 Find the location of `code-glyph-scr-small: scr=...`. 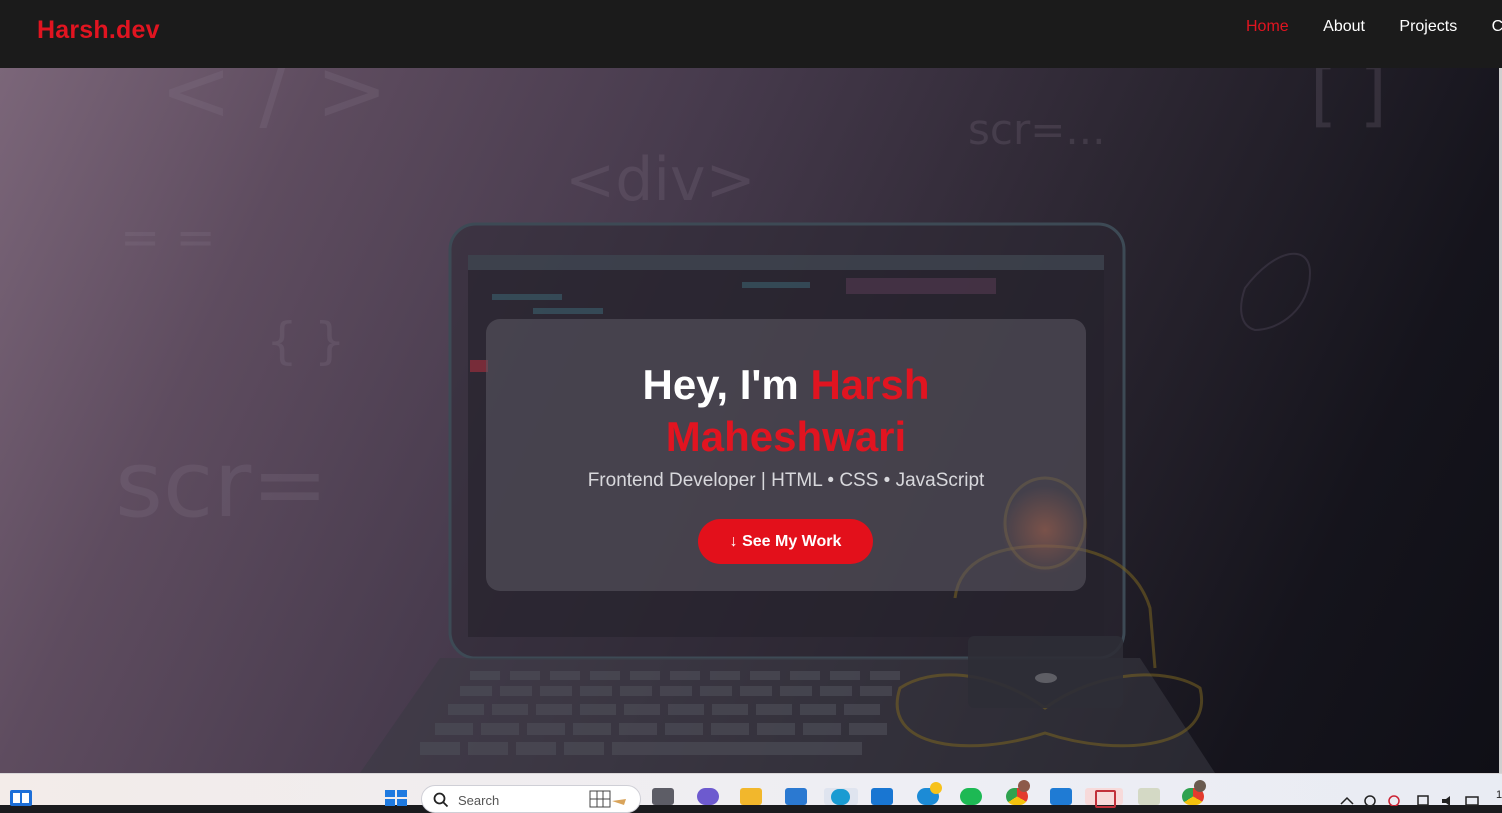

code-glyph-scr-small: scr=... is located at coordinates (1036, 129).